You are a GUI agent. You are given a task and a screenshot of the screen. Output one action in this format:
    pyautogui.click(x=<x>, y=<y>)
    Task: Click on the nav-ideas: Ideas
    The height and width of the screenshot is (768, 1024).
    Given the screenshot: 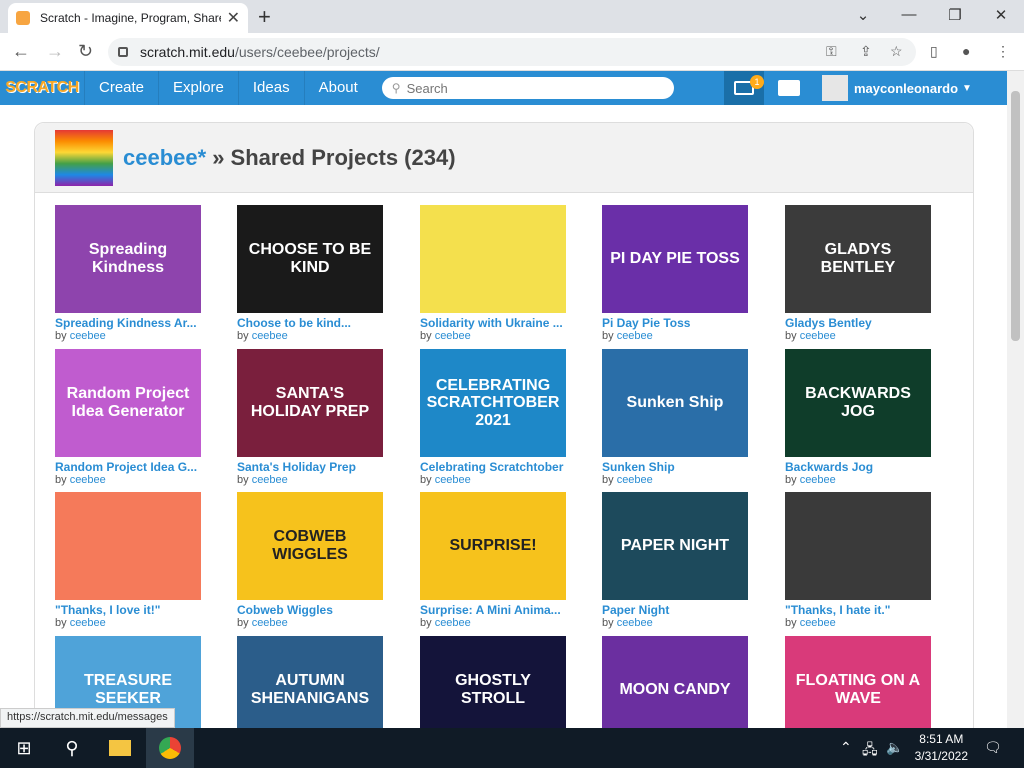 What is the action you would take?
    pyautogui.click(x=270, y=88)
    